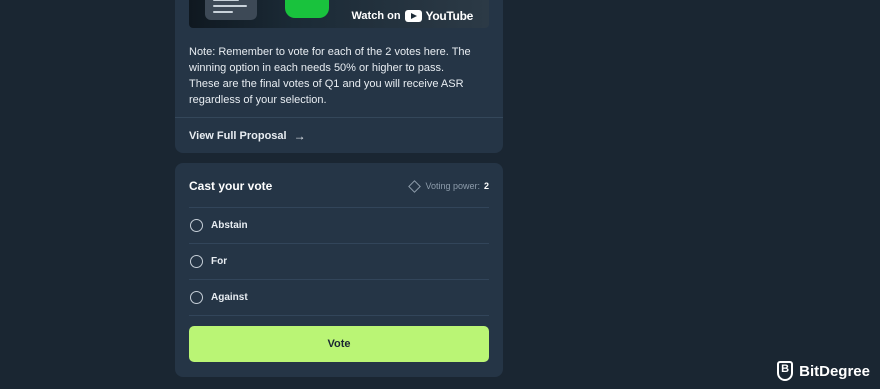 This screenshot has height=389, width=880. Describe the element at coordinates (339, 117) in the screenshot. I see `divider` at that location.